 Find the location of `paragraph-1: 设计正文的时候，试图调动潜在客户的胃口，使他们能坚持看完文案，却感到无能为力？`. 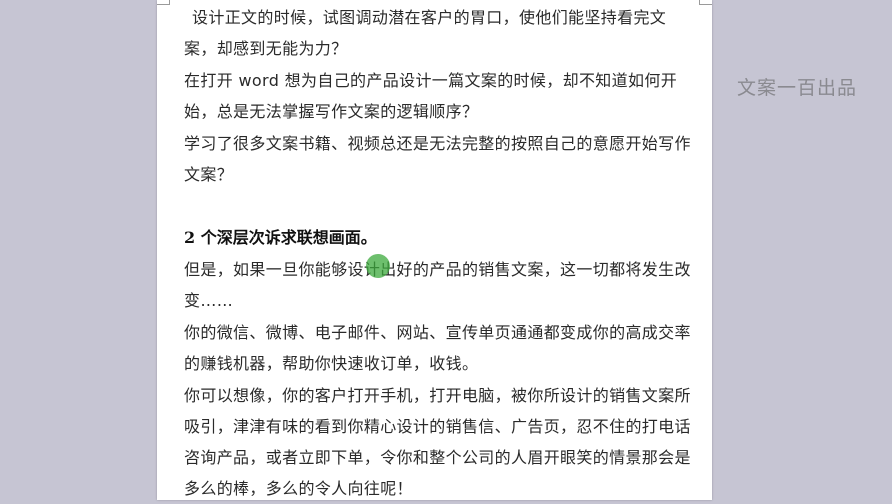

paragraph-1: 设计正文的时候，试图调动潜在客户的胃口，使他们能坚持看完文案，却感到无能为力？ is located at coordinates (439, 33).